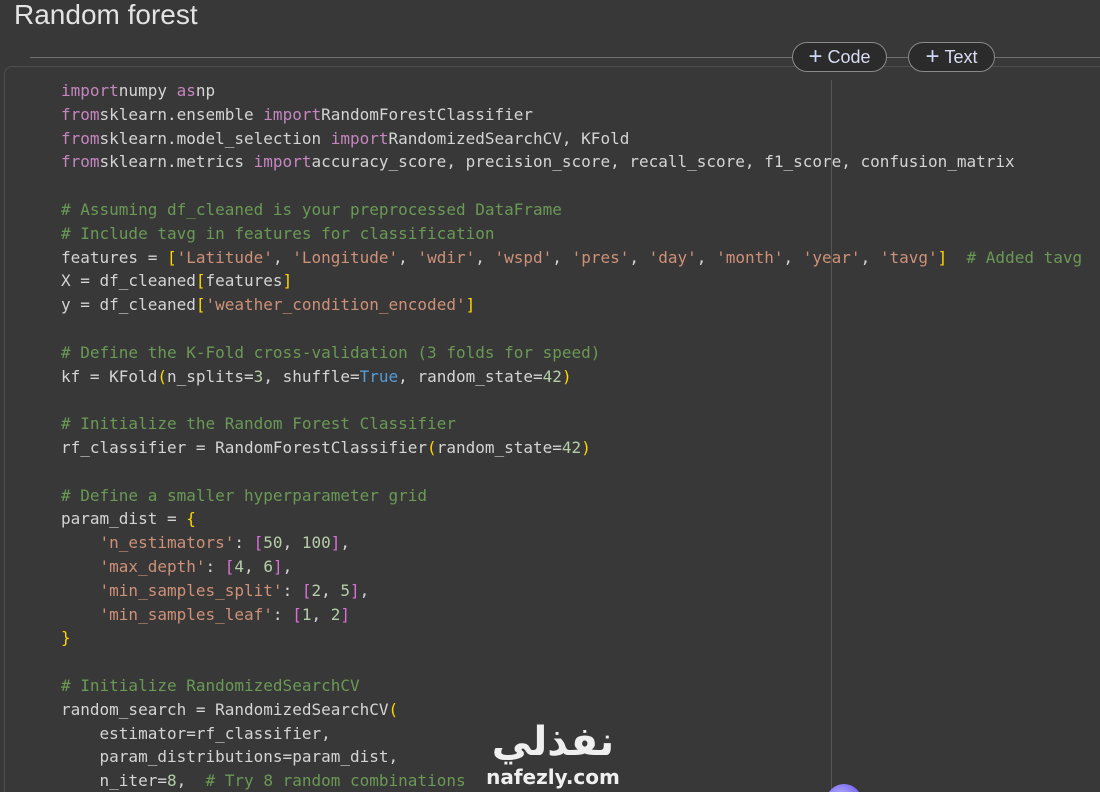 The image size is (1100, 792). I want to click on code-token: random_search = RandomizedSearchCV, so click(225, 709).